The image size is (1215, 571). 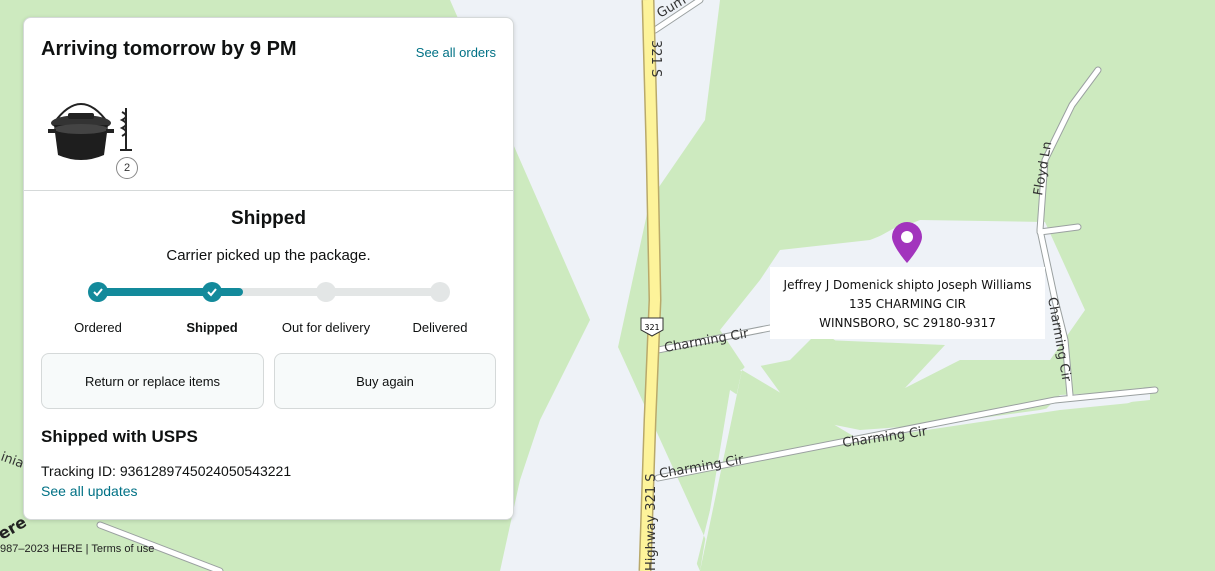 What do you see at coordinates (126, 130) in the screenshot?
I see `lid-lifter-product-image` at bounding box center [126, 130].